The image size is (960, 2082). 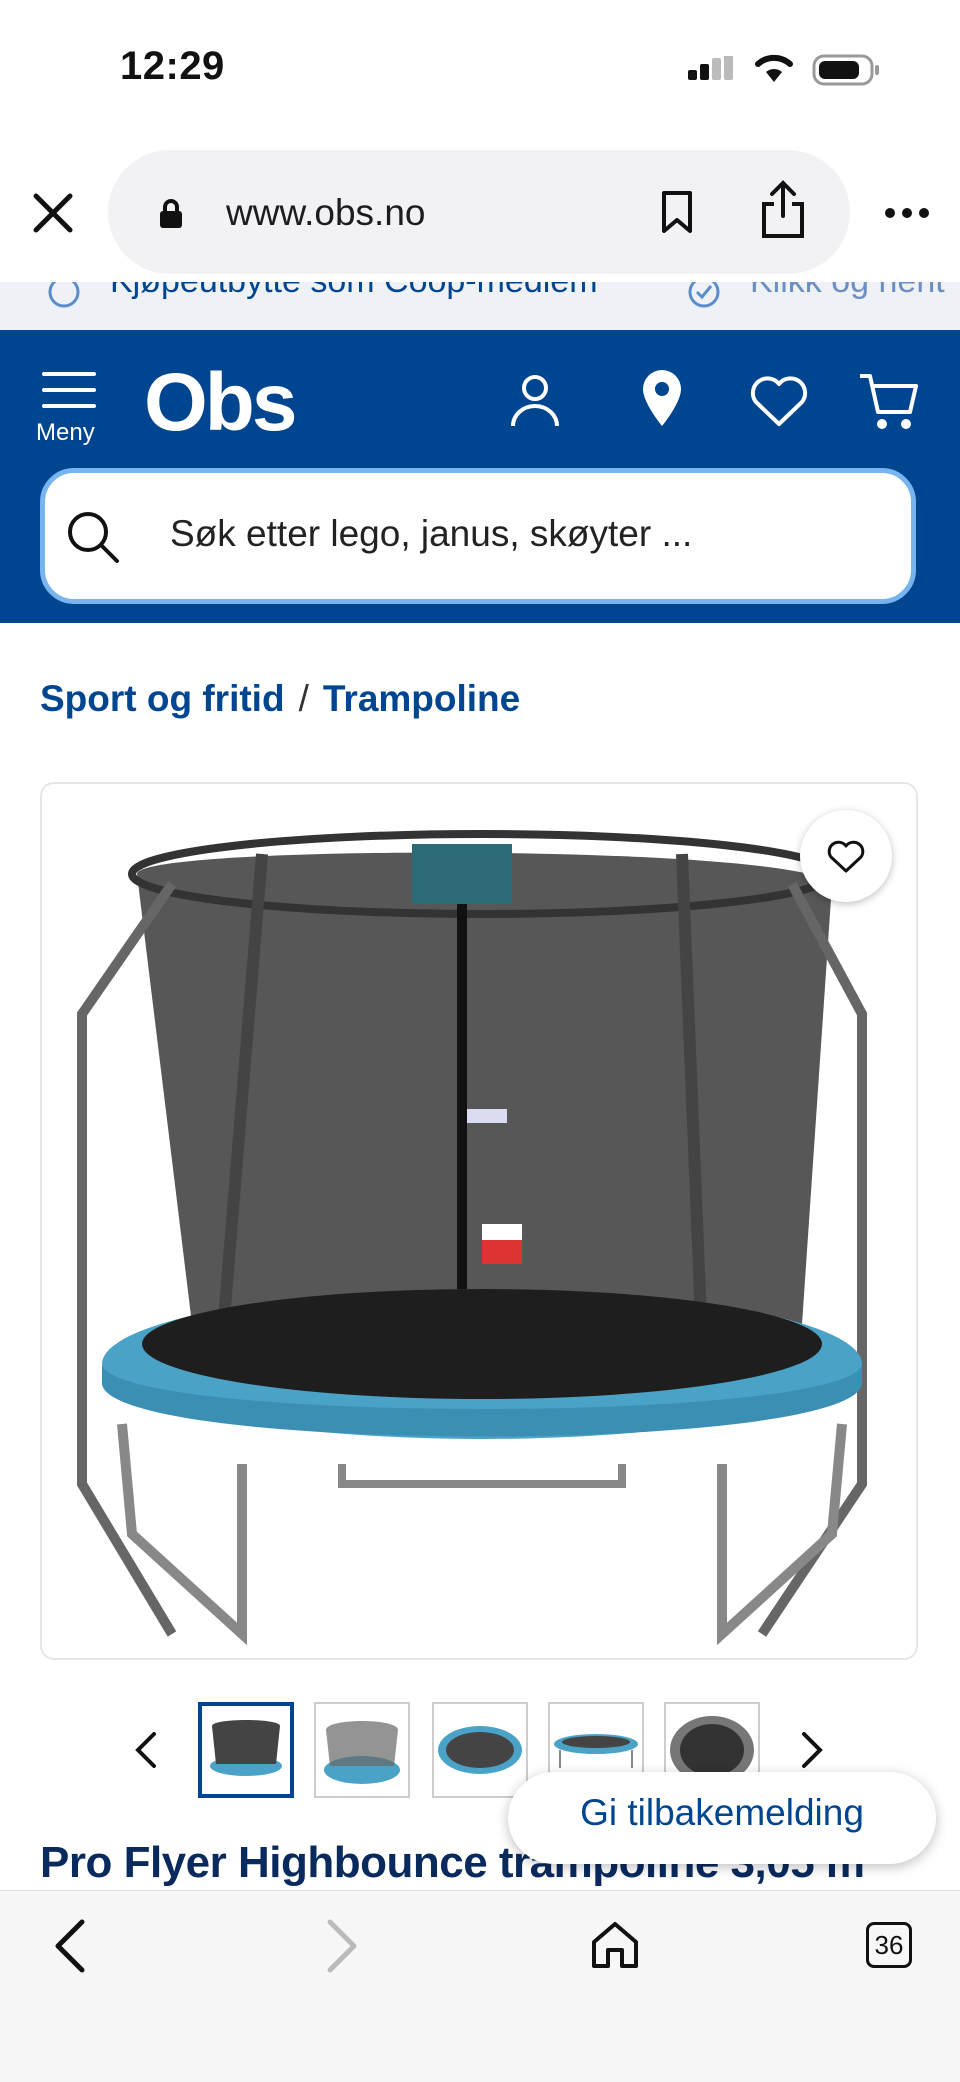 I want to click on promo-item: Kjøpeutbytte som Coop-medlem, so click(x=354, y=291).